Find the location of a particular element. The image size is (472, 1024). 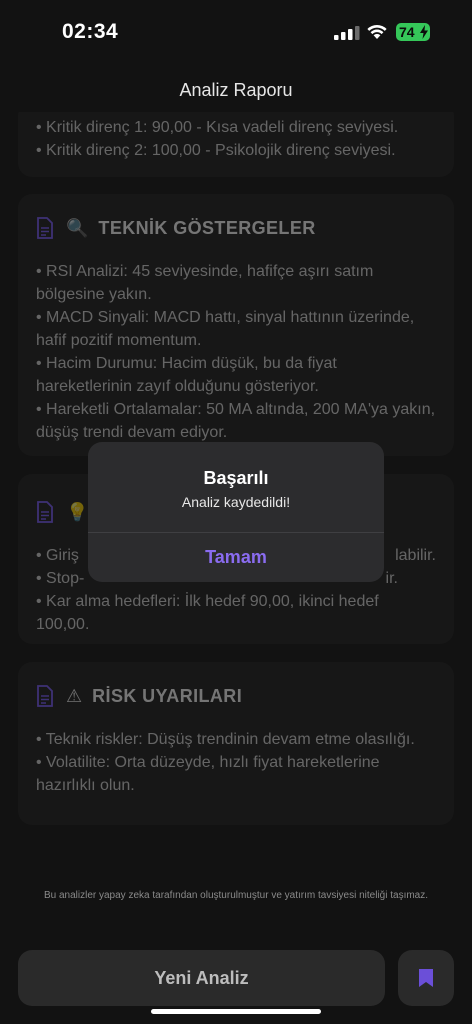

cellular-signal-icon is located at coordinates (347, 33).